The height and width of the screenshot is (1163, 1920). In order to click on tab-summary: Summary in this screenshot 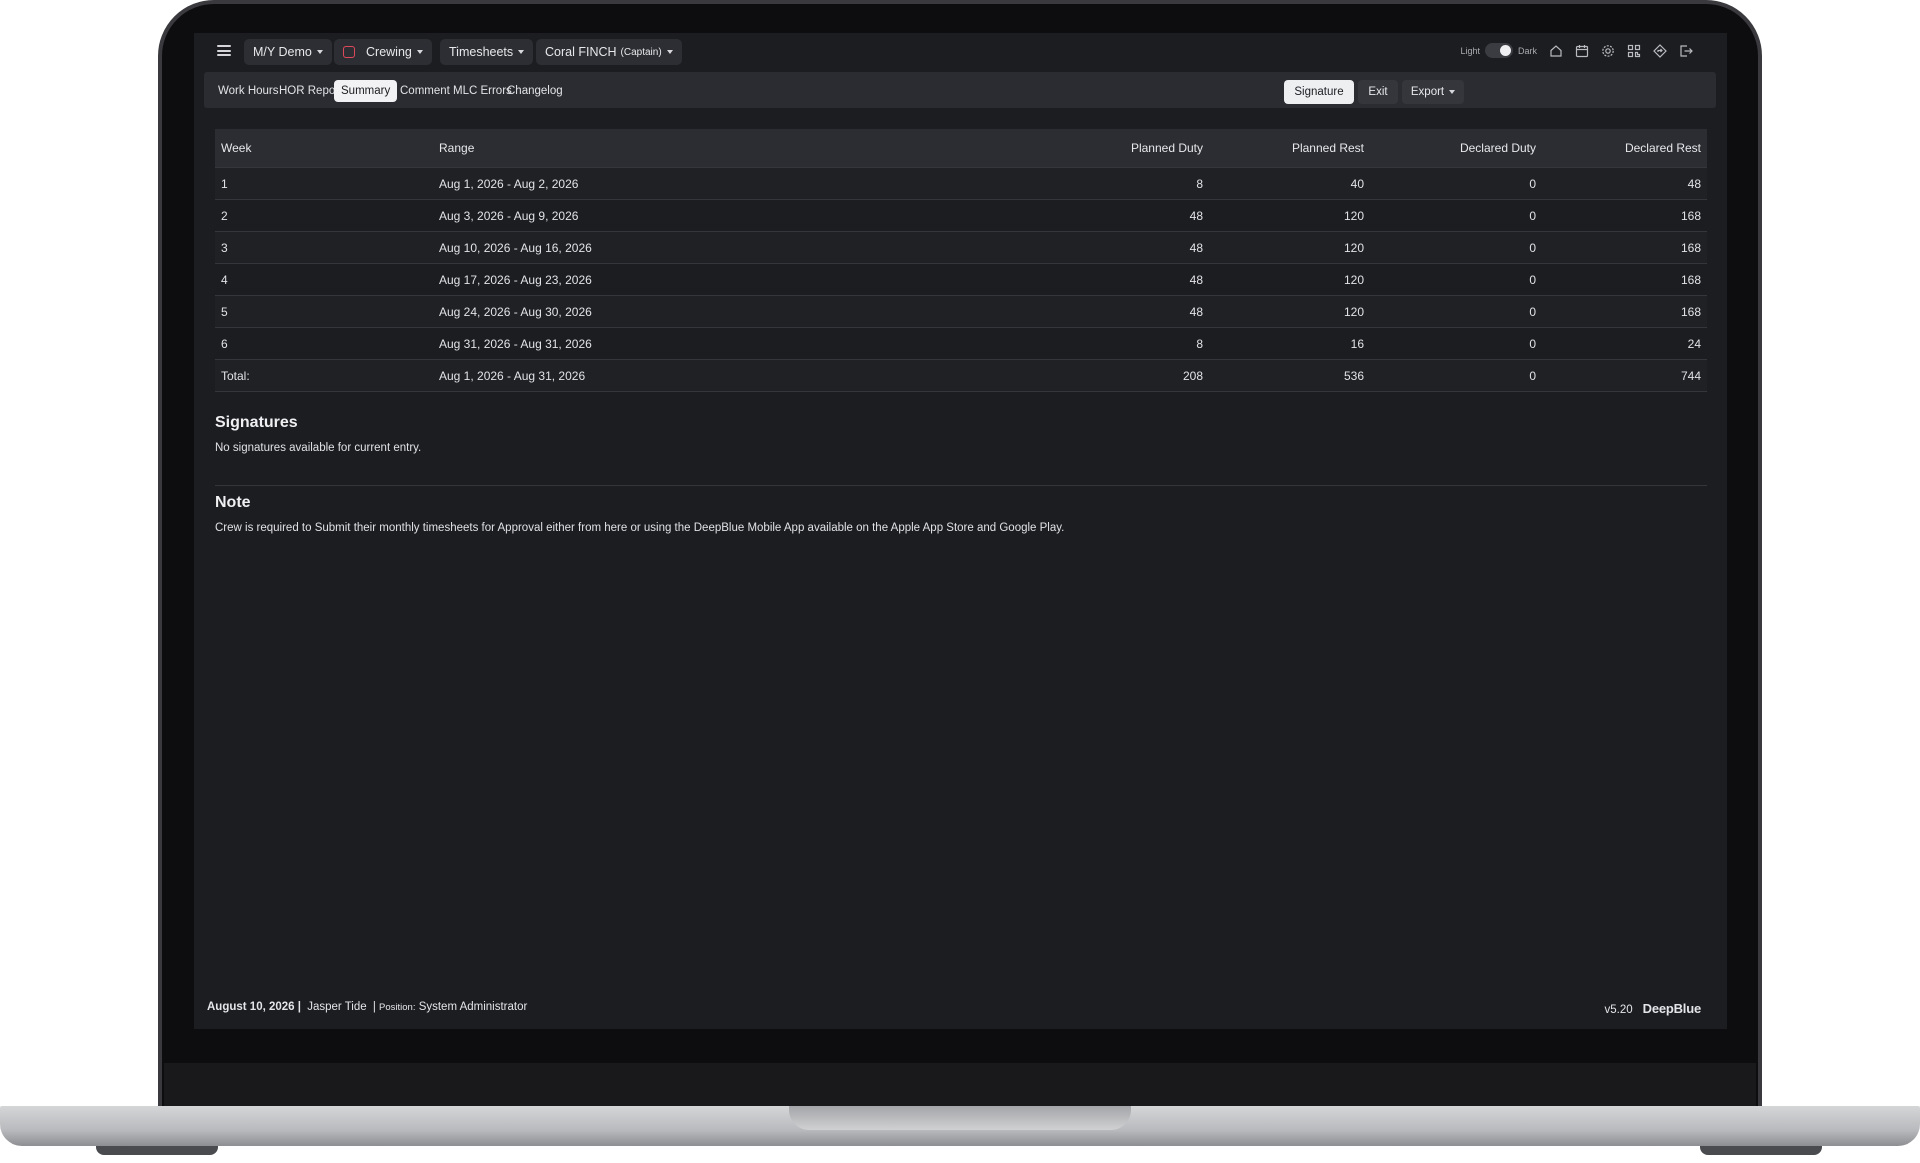, I will do `click(366, 91)`.